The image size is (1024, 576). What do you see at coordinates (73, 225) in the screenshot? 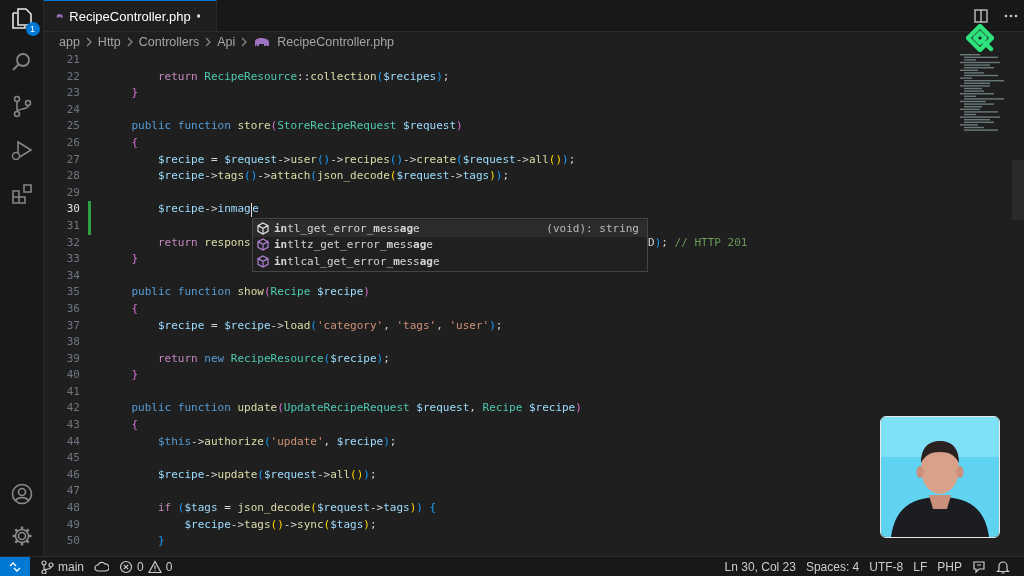
I see `line-number: 31` at bounding box center [73, 225].